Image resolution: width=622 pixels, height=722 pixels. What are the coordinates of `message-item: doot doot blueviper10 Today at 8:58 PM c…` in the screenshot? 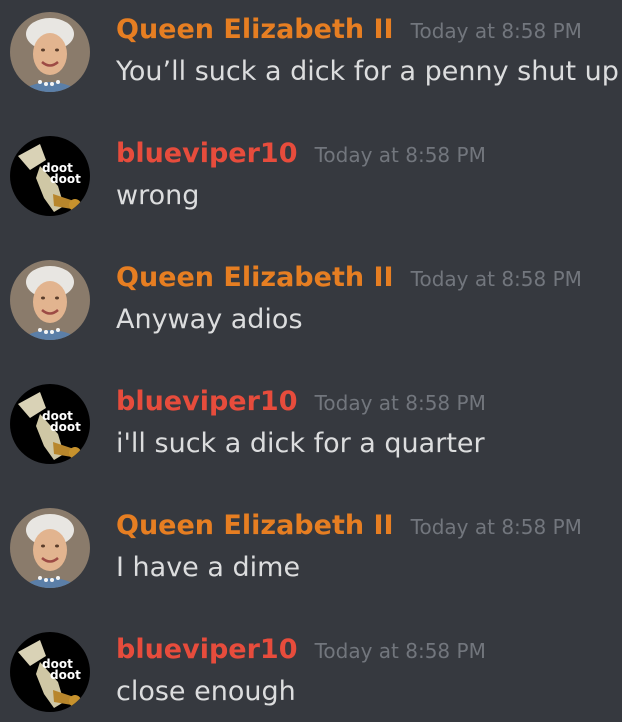 It's located at (311, 677).